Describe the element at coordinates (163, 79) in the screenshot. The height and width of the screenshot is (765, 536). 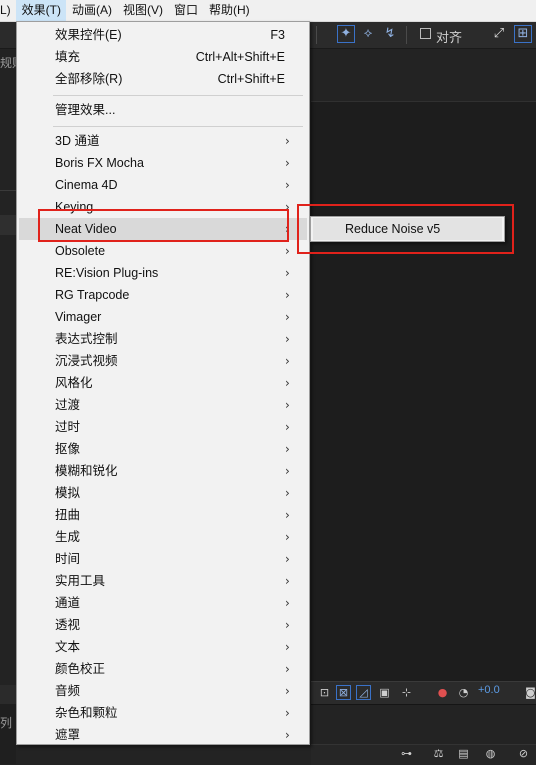
I see `menu-item-remove-all: 全部移除(R) Ctrl+Shift+E` at that location.